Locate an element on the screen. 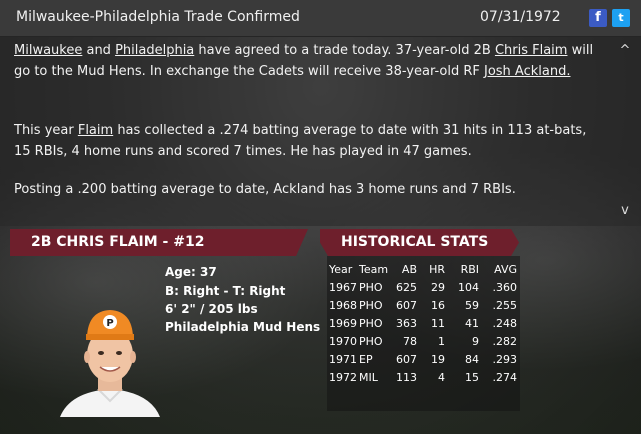 This screenshot has height=434, width=641. stats-cell: 1972 is located at coordinates (343, 377).